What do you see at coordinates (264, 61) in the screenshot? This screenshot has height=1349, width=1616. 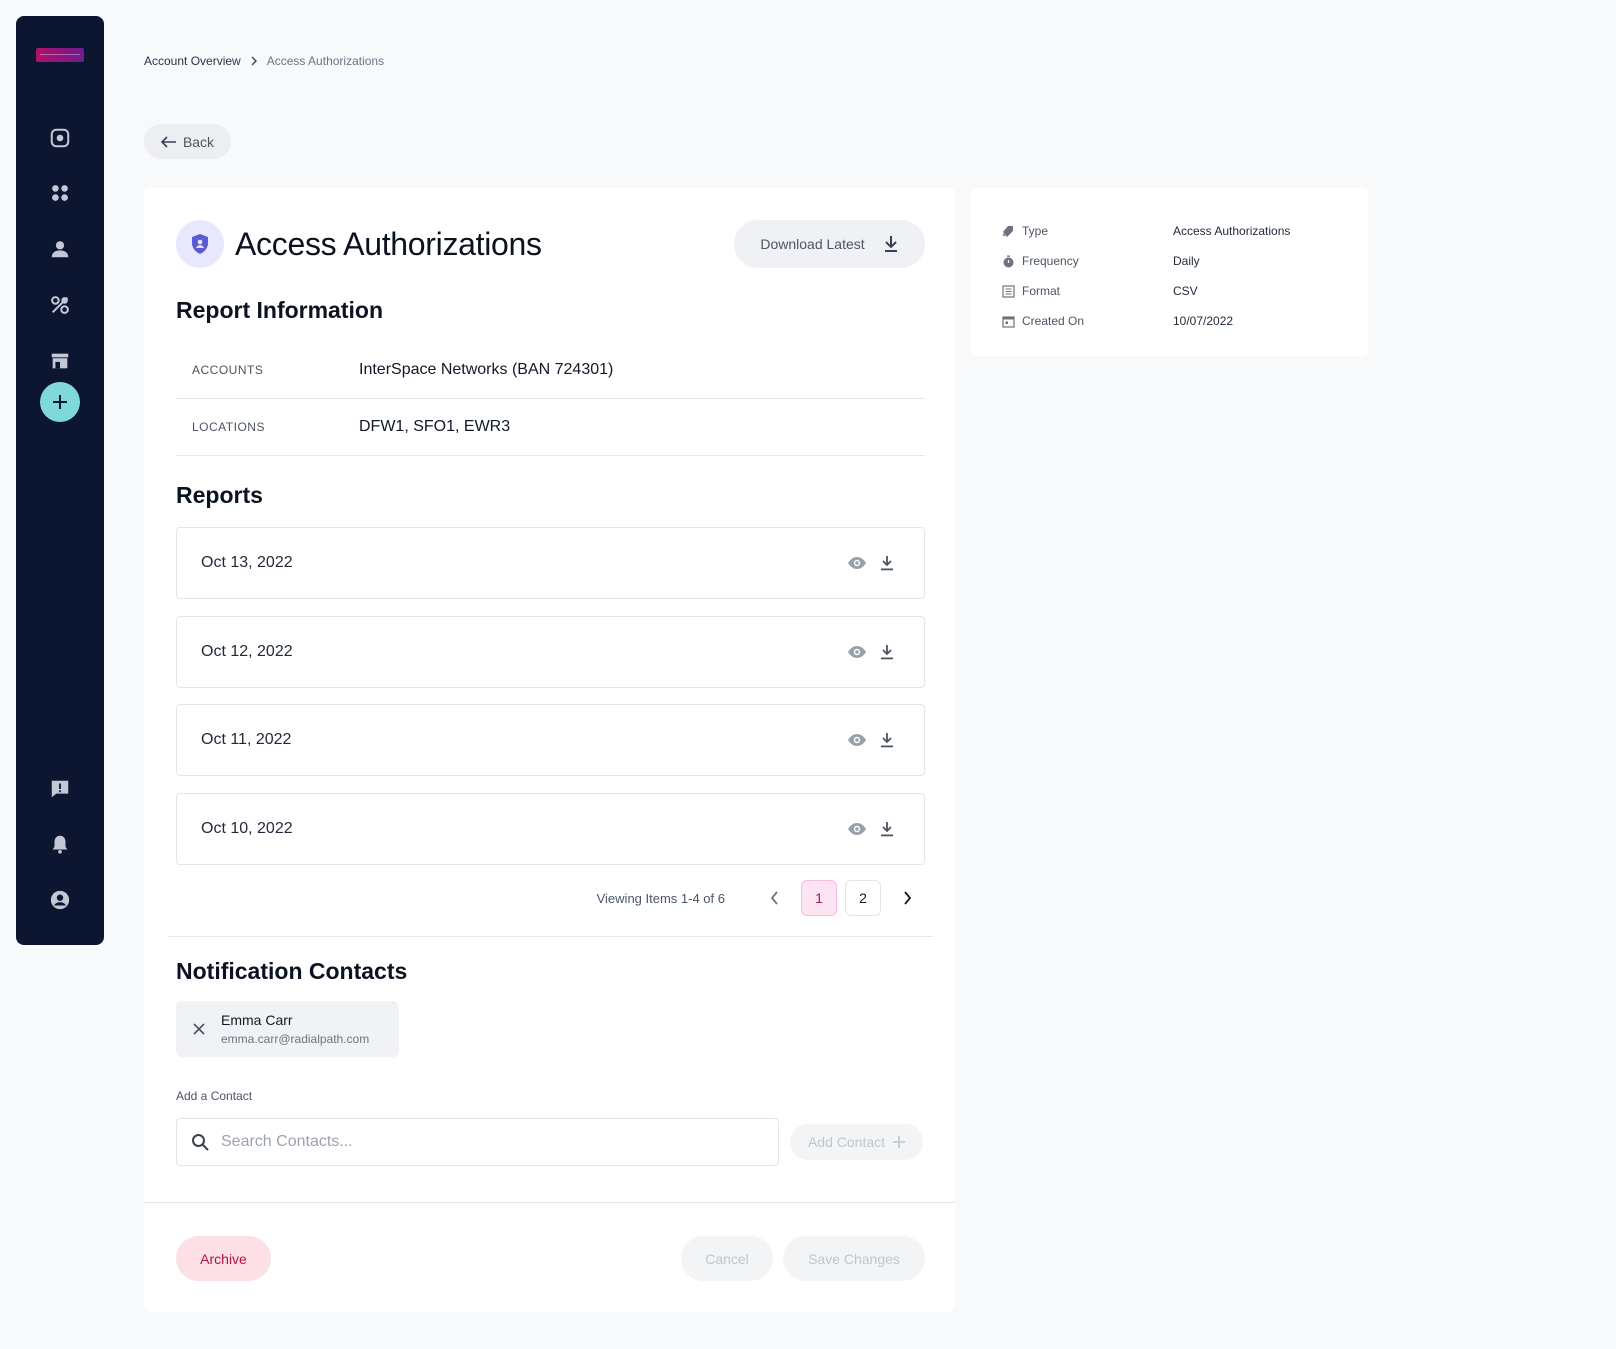 I see `breadcrumb: Account Overview Access Authorizations` at bounding box center [264, 61].